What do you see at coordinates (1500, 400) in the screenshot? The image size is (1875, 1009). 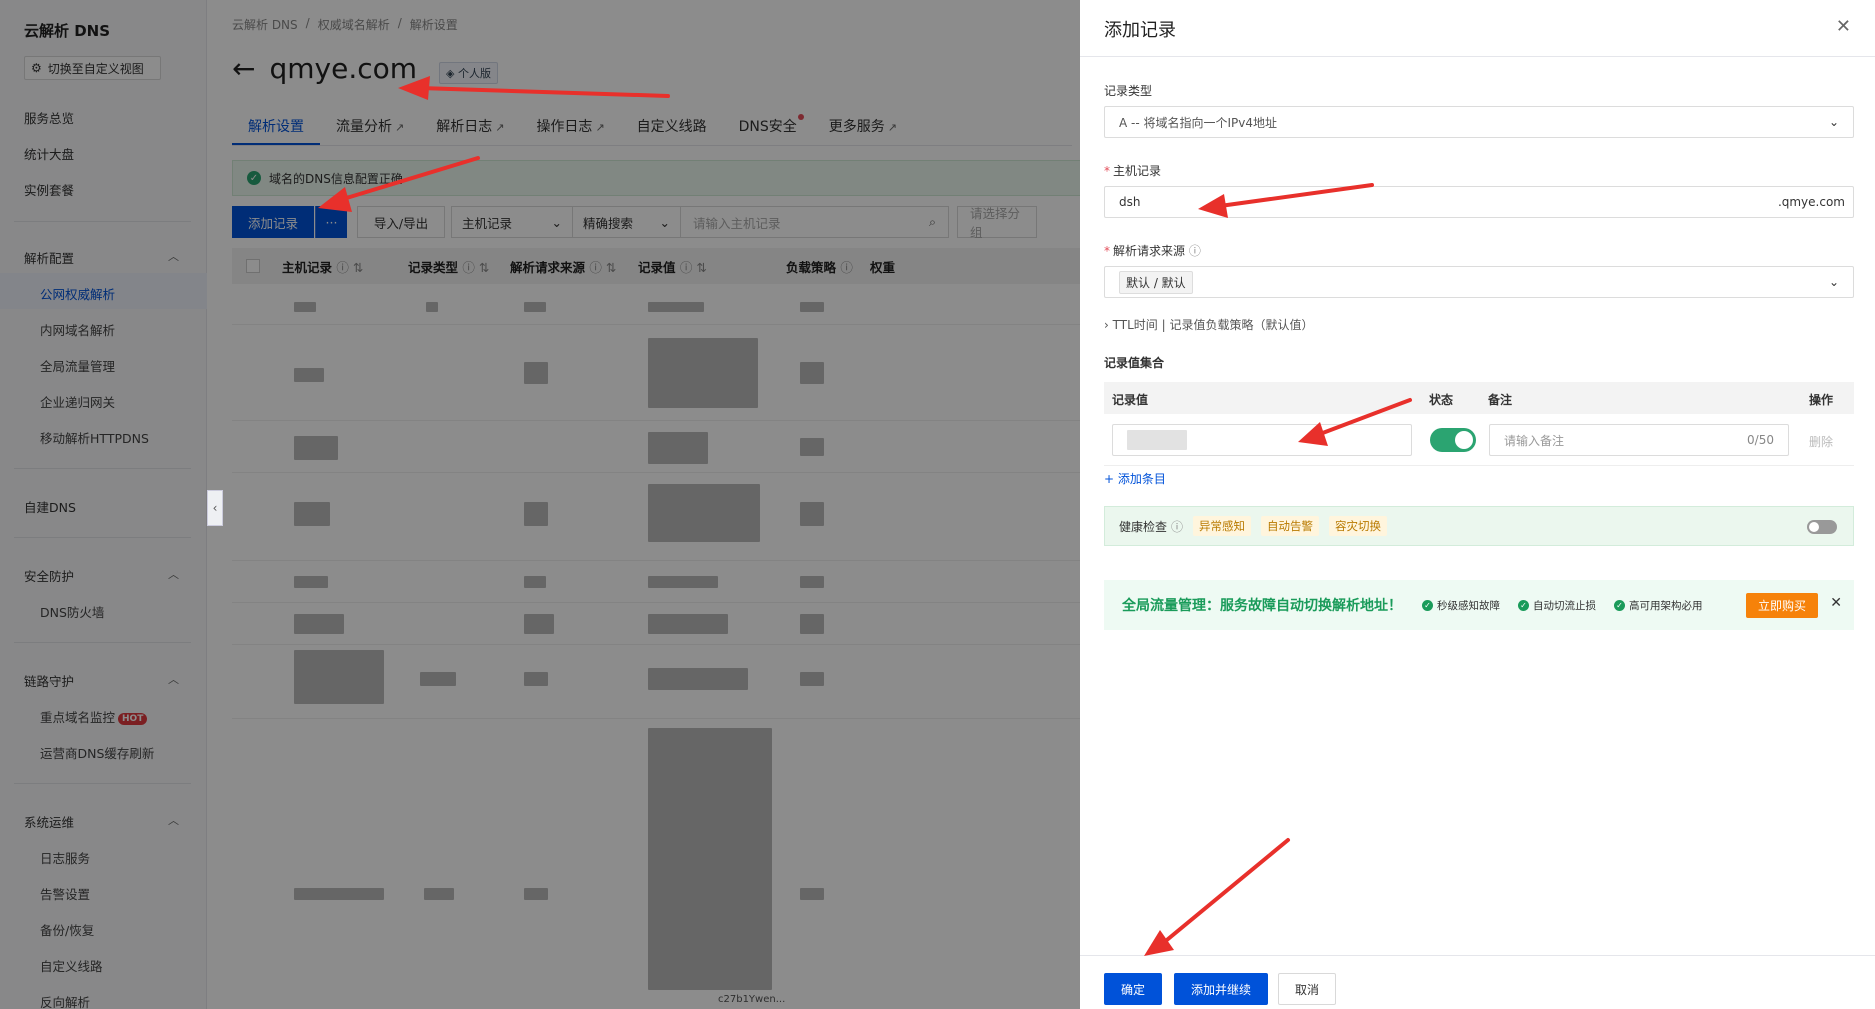 I see `vt-col-note: 备注` at bounding box center [1500, 400].